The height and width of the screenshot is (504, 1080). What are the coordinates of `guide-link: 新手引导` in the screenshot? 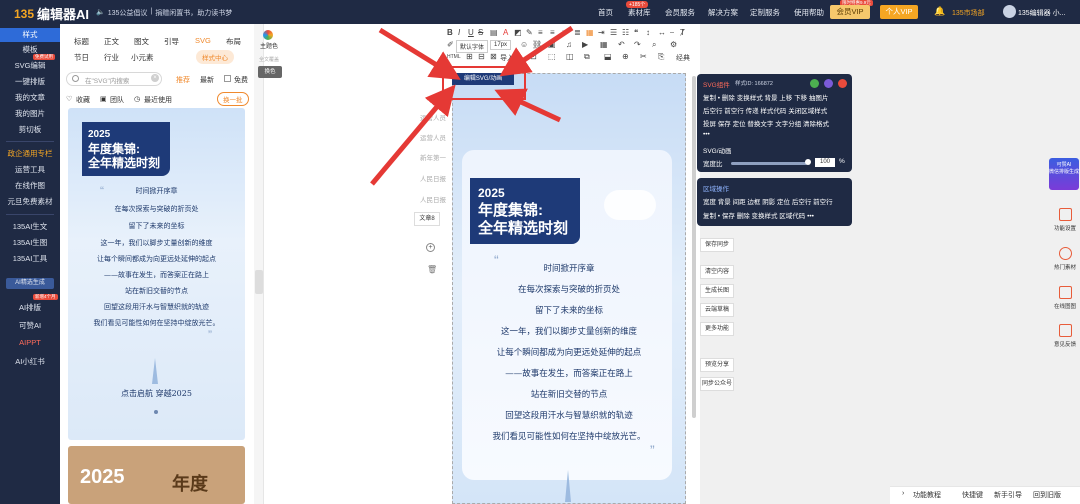 It's located at (1008, 495).